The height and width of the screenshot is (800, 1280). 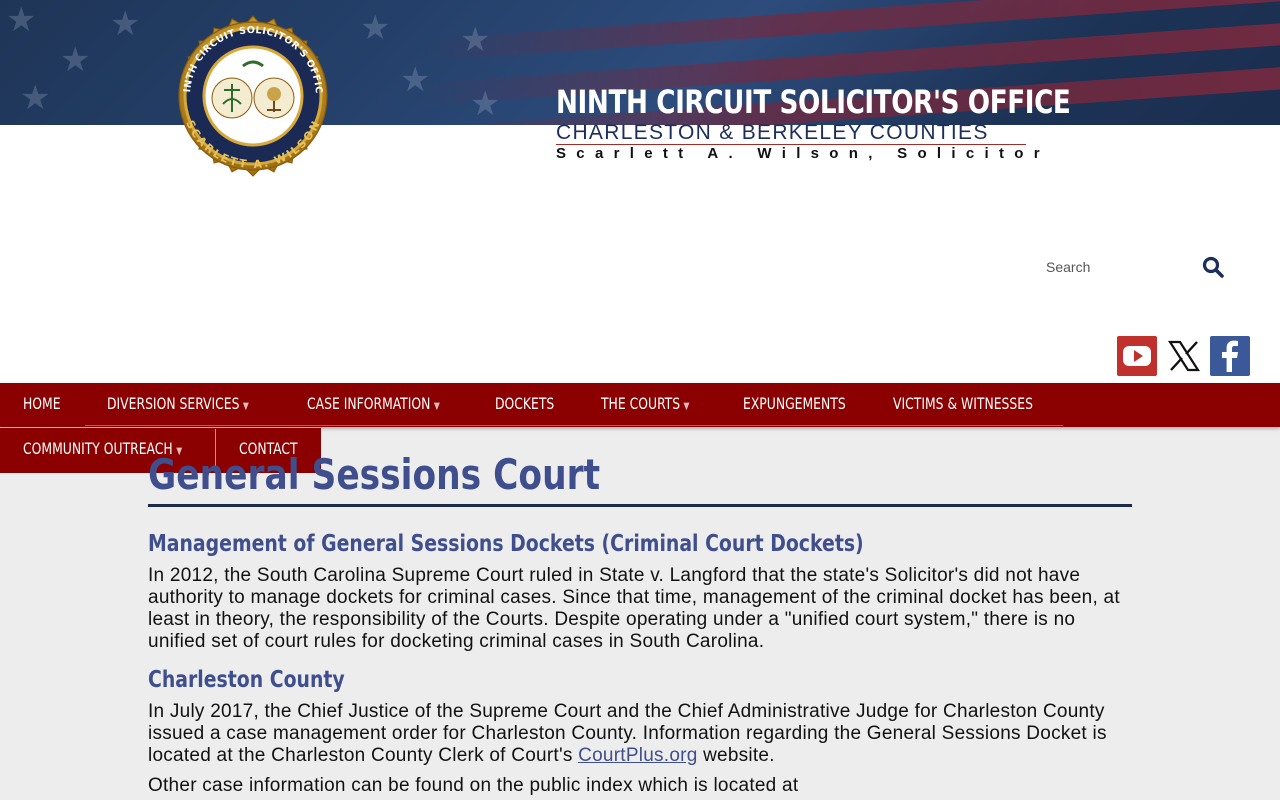 I want to click on nav-expungements-label: EXPUNGEMENTS, so click(x=794, y=403).